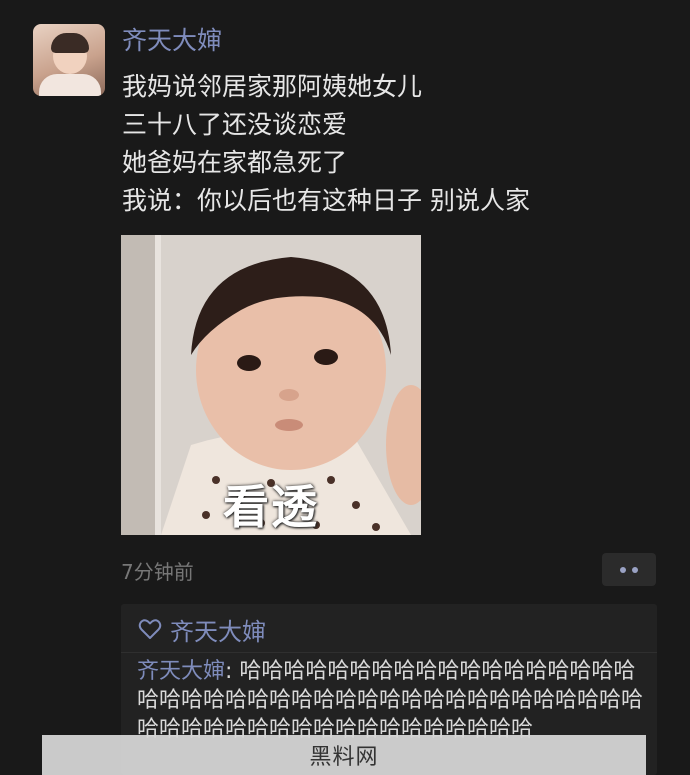 The image size is (690, 775). Describe the element at coordinates (272, 86) in the screenshot. I see `post-text-line: 我妈说邻居家那阿姨她女儿` at that location.